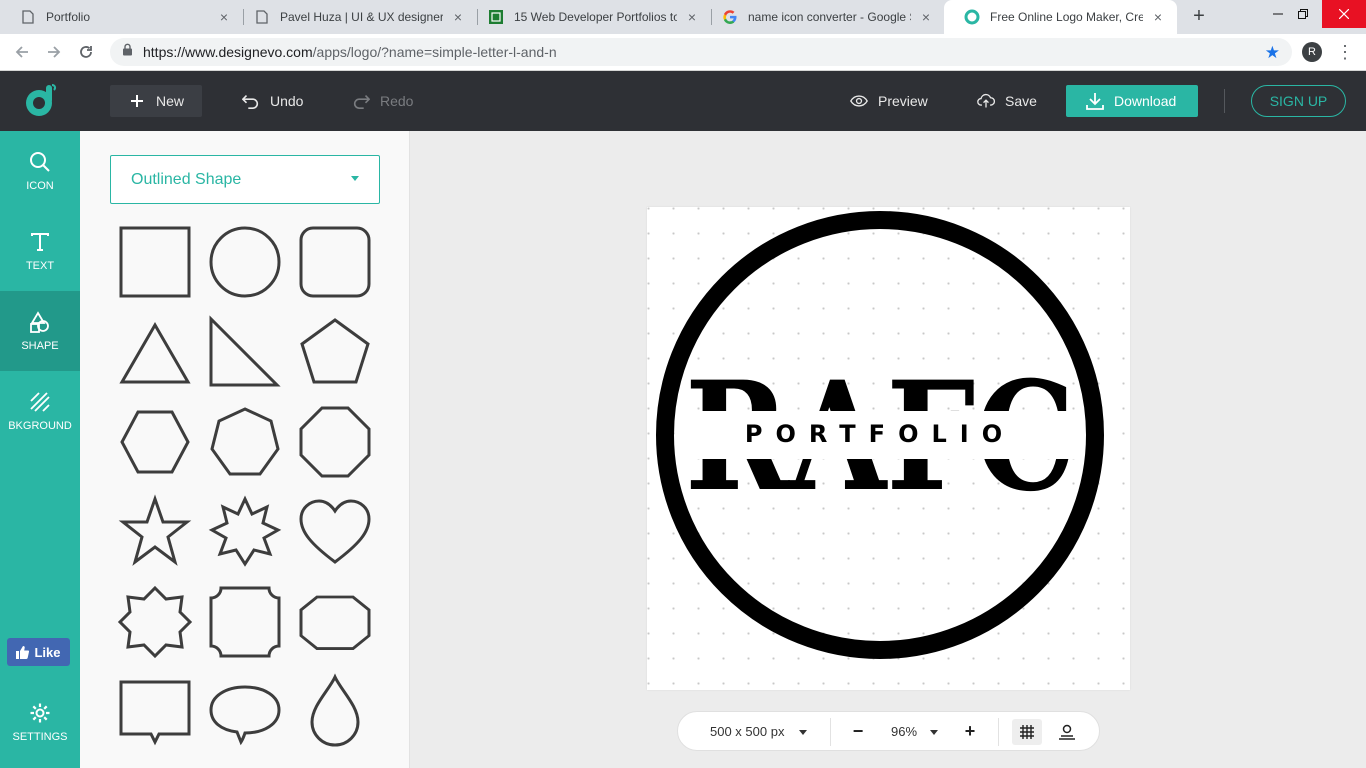 The image size is (1366, 768). What do you see at coordinates (40, 162) in the screenshot?
I see `search-icon` at bounding box center [40, 162].